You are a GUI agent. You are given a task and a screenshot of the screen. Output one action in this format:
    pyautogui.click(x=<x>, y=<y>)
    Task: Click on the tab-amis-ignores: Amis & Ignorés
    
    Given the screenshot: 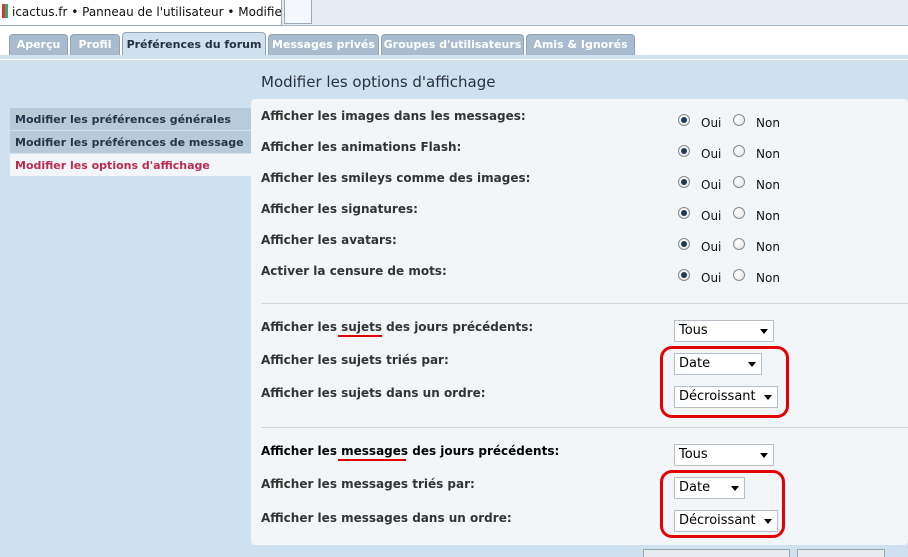 What is the action you would take?
    pyautogui.click(x=580, y=45)
    